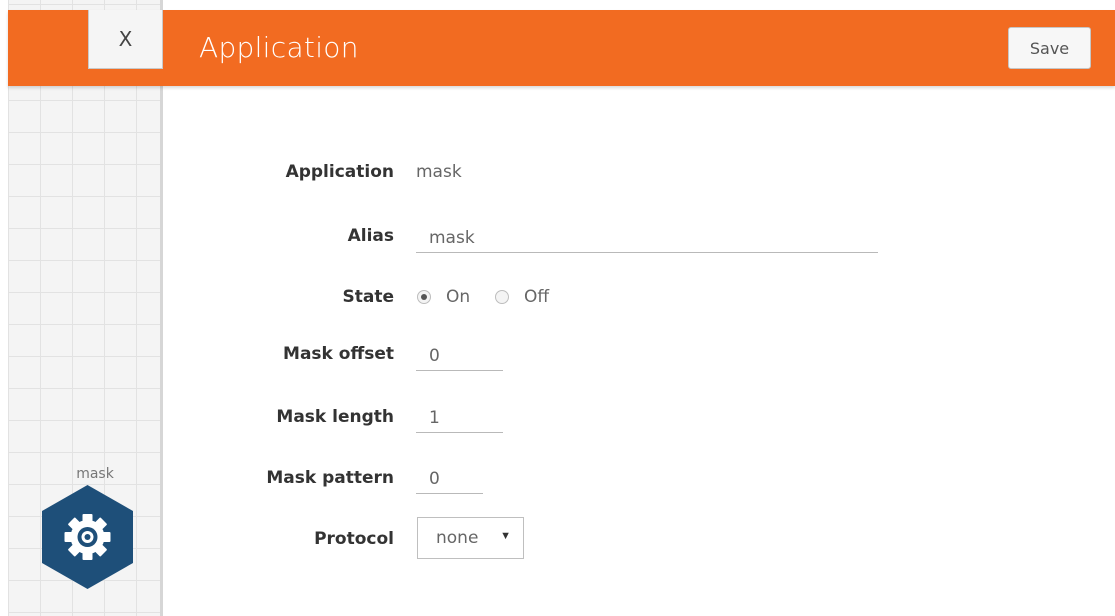  What do you see at coordinates (338, 354) in the screenshot?
I see `mask-offset-label: Mask offset` at bounding box center [338, 354].